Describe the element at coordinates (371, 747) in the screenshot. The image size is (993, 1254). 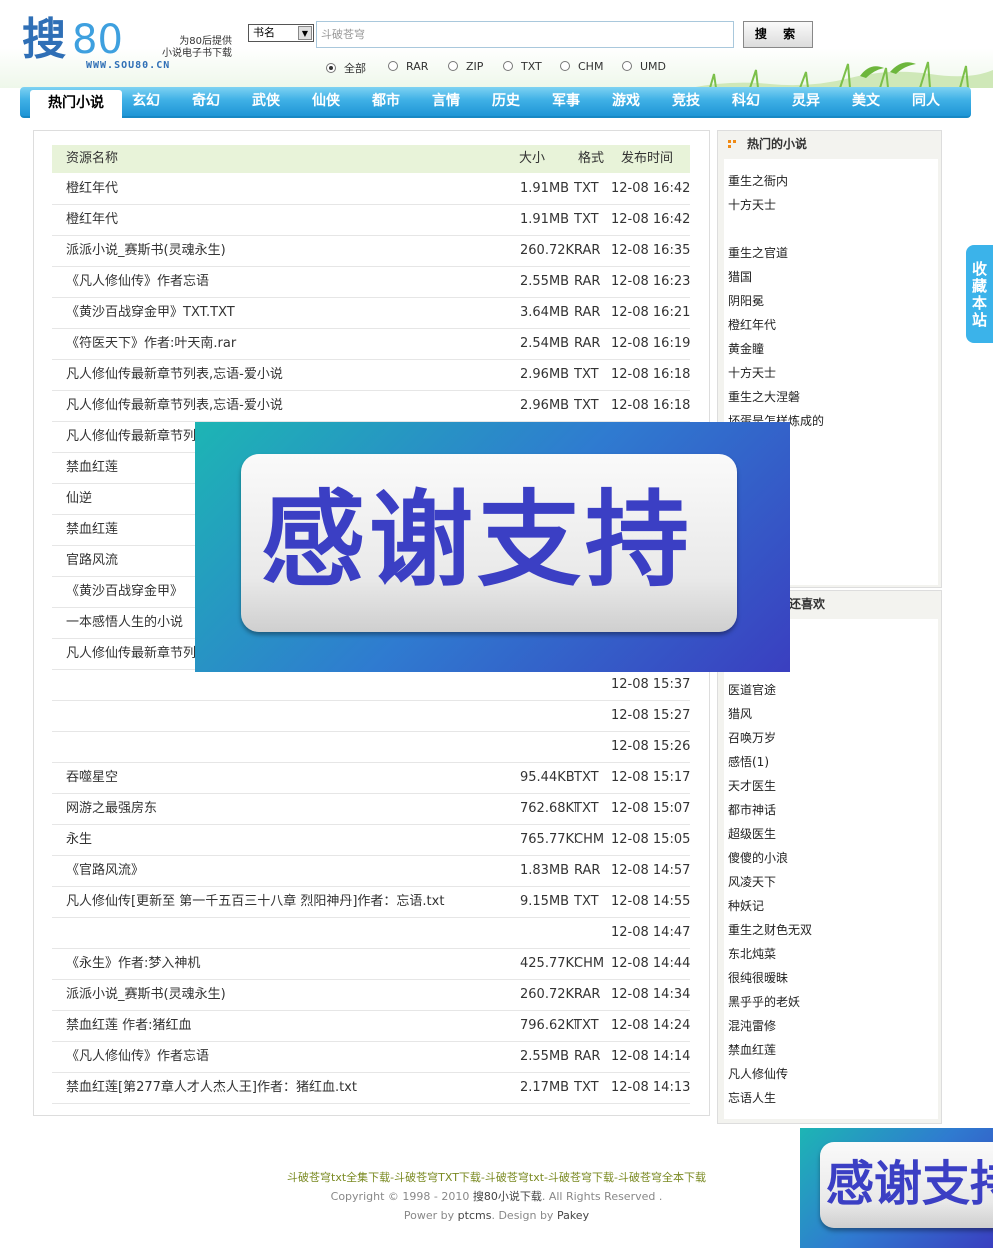
I see `table-row: 12-08 15:26` at that location.